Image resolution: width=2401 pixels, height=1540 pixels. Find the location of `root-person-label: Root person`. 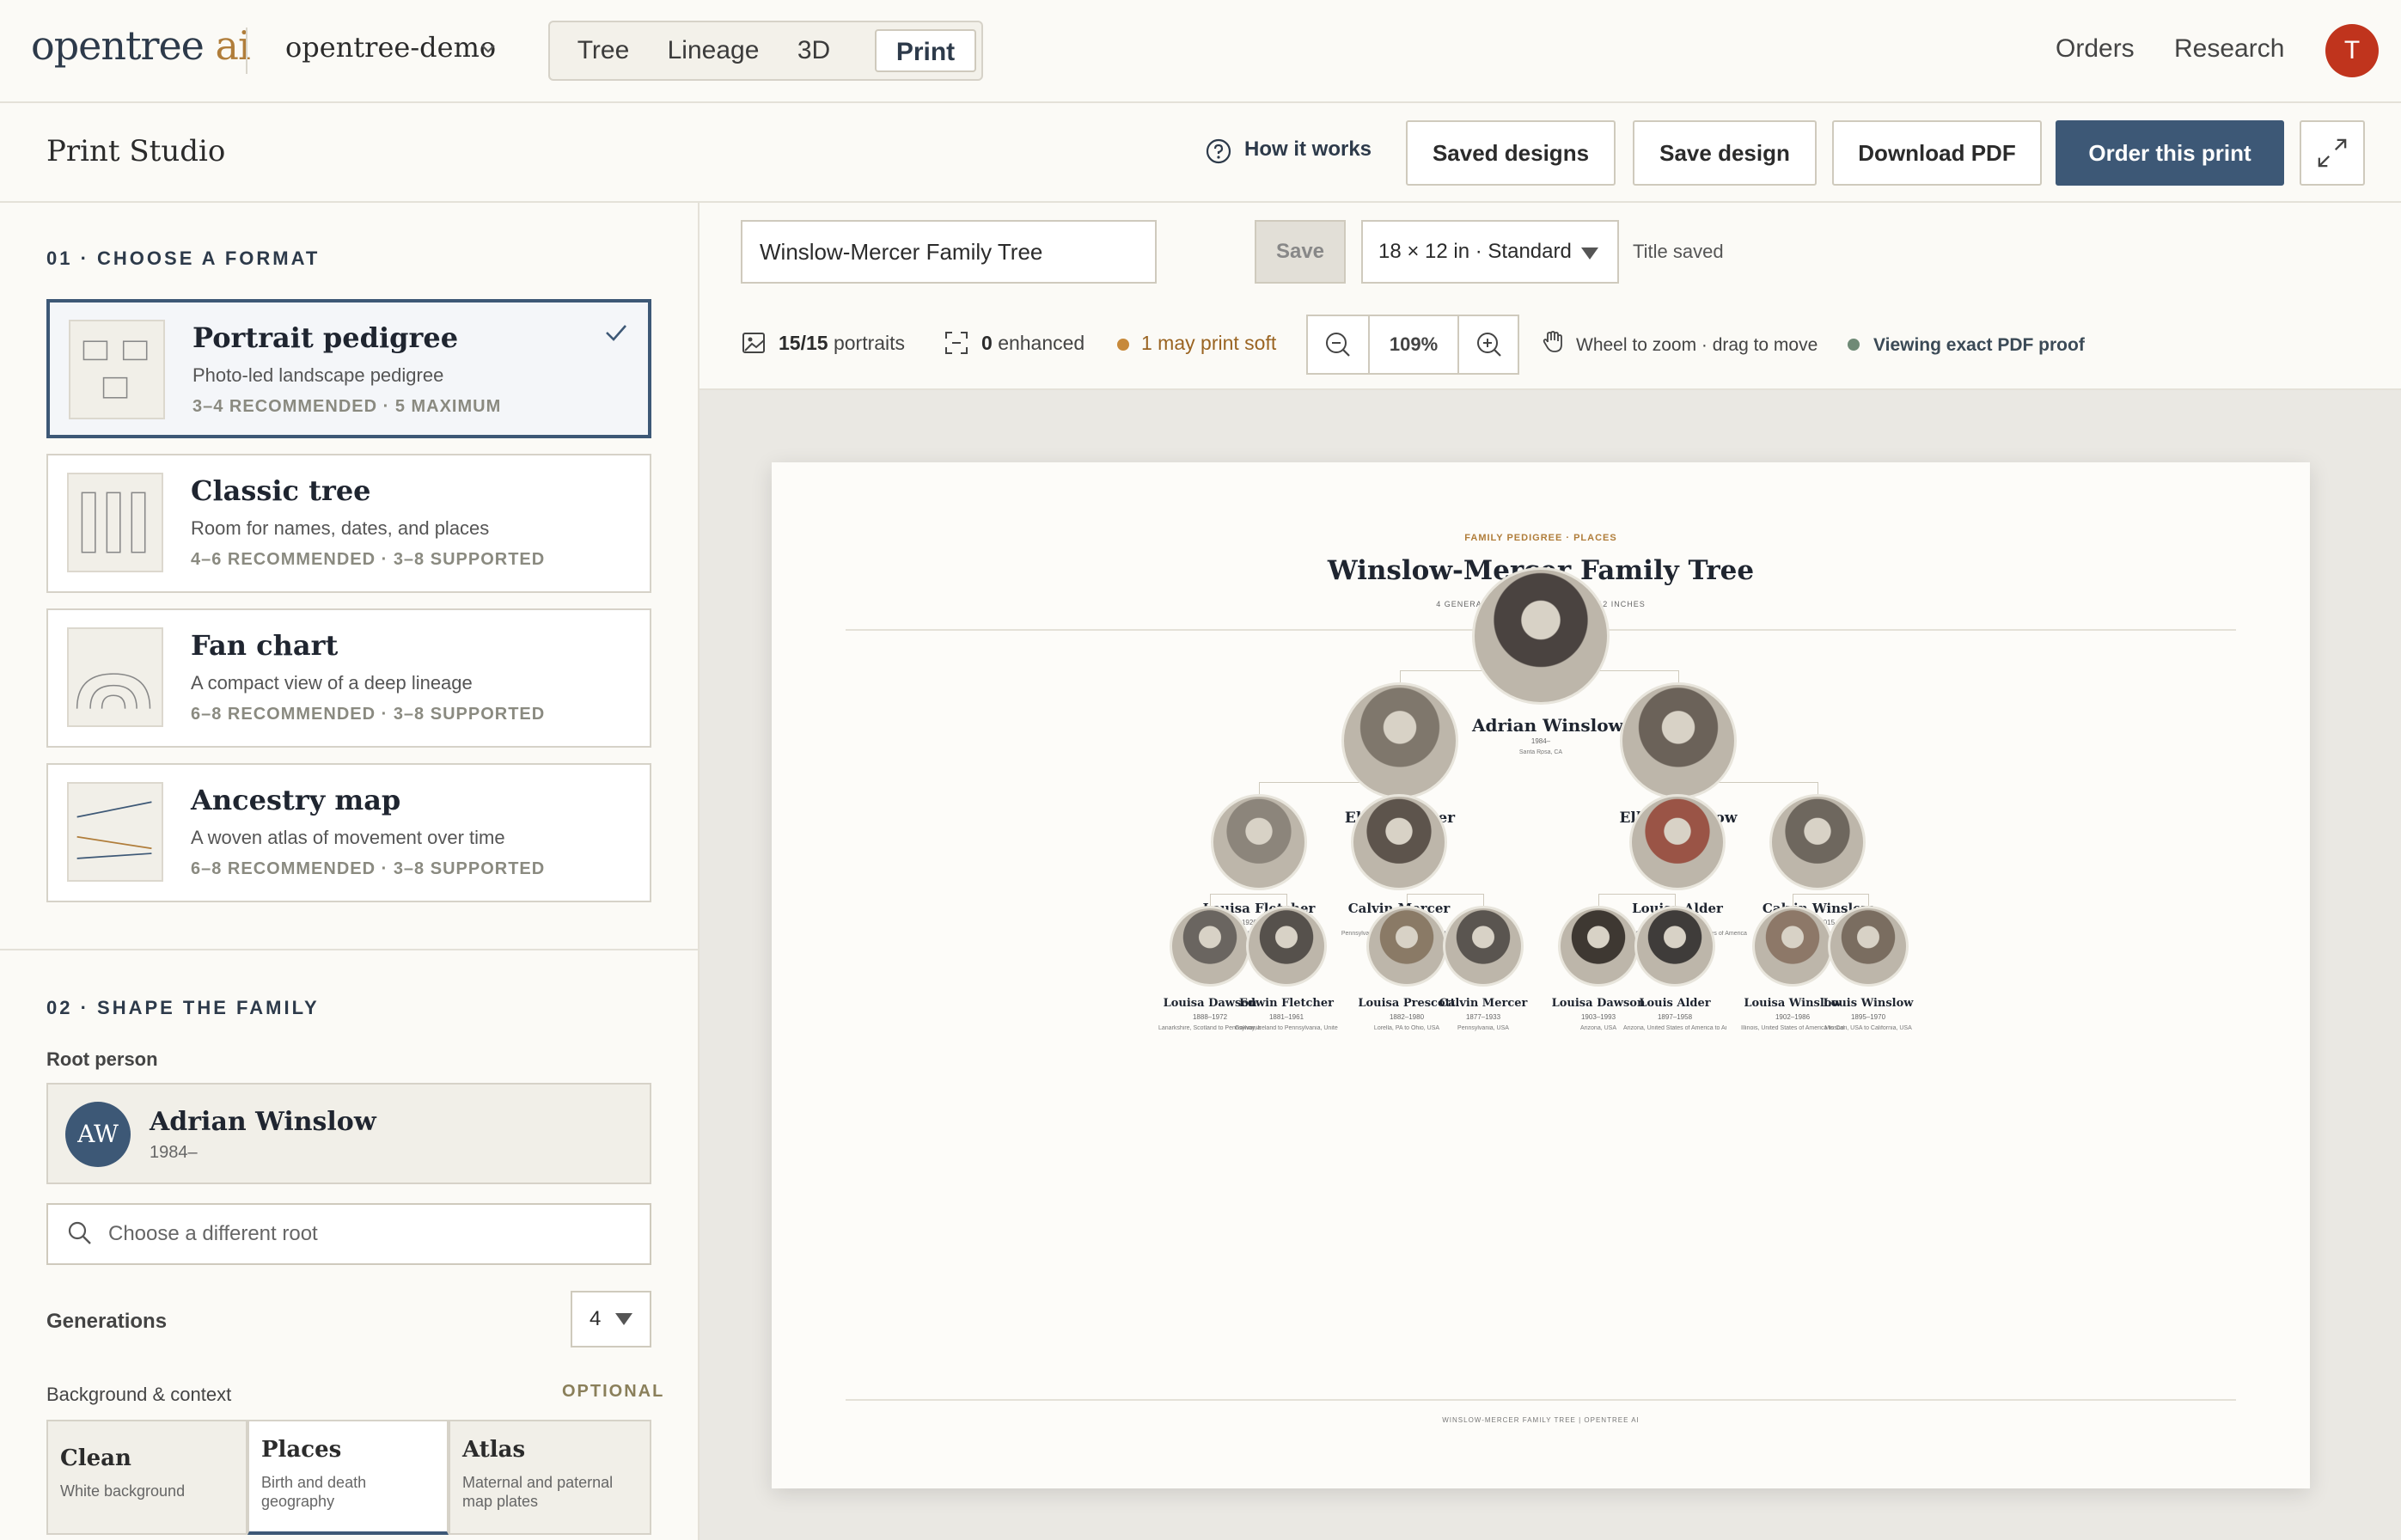

root-person-label: Root person is located at coordinates (102, 1059).